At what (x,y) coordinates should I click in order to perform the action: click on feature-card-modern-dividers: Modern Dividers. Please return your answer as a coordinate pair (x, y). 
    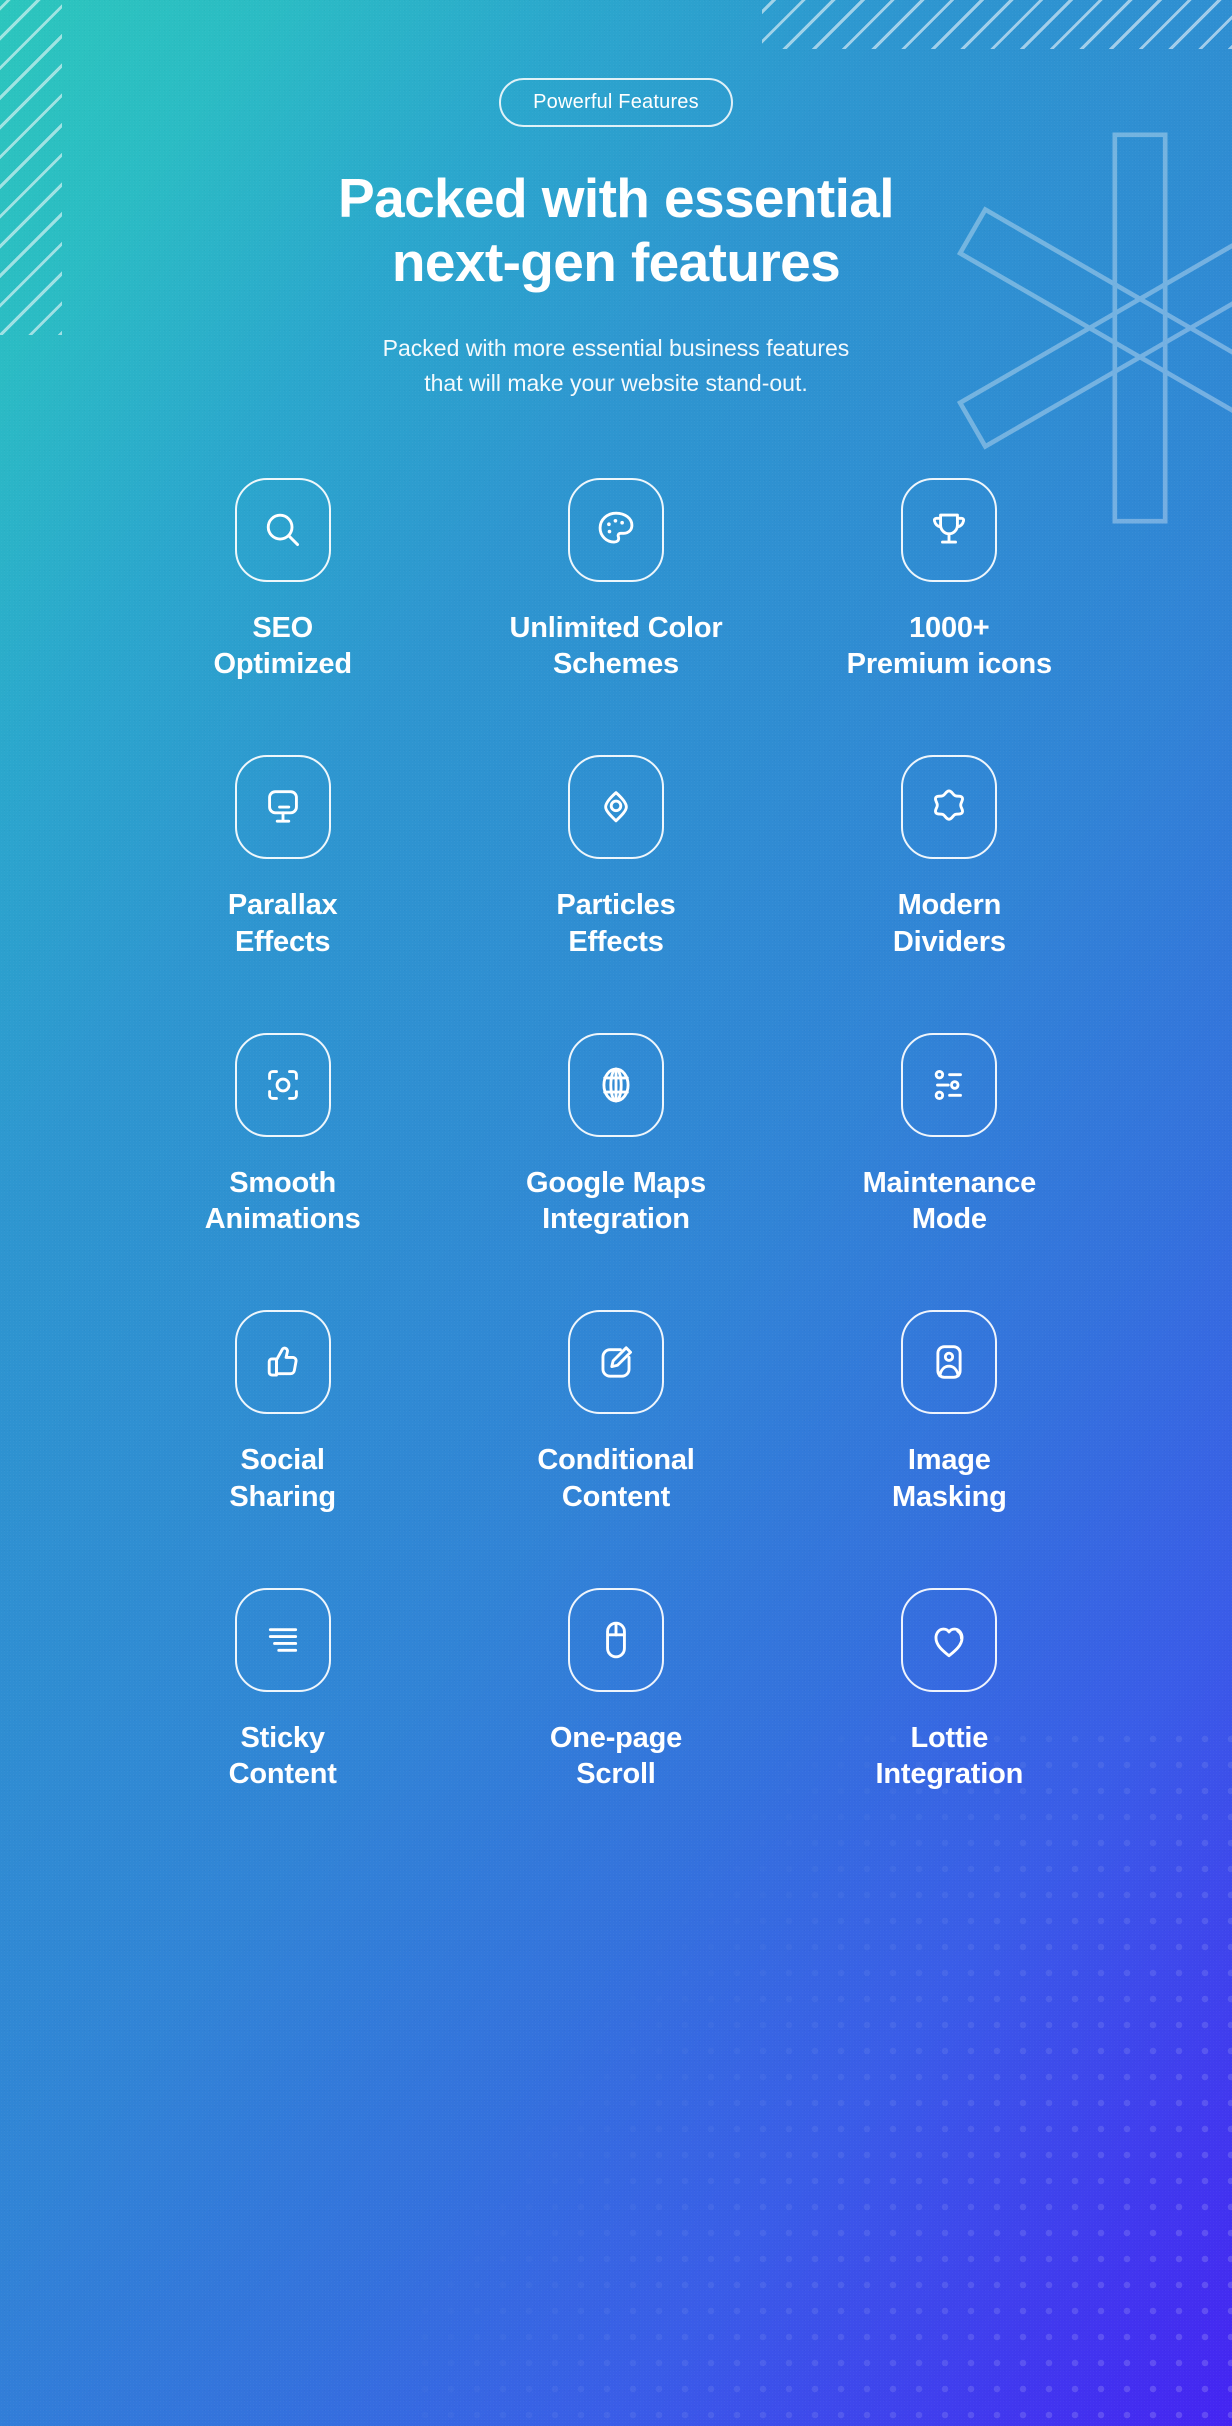
    Looking at the image, I should click on (949, 857).